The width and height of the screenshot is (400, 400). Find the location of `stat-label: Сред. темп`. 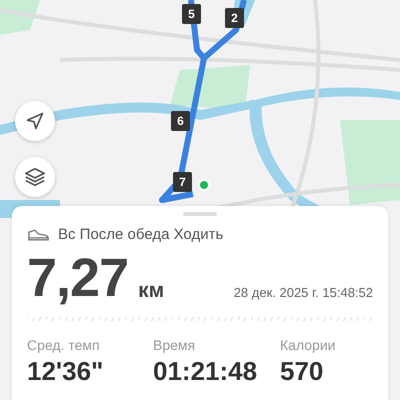

stat-label: Сред. темп is located at coordinates (64, 345).